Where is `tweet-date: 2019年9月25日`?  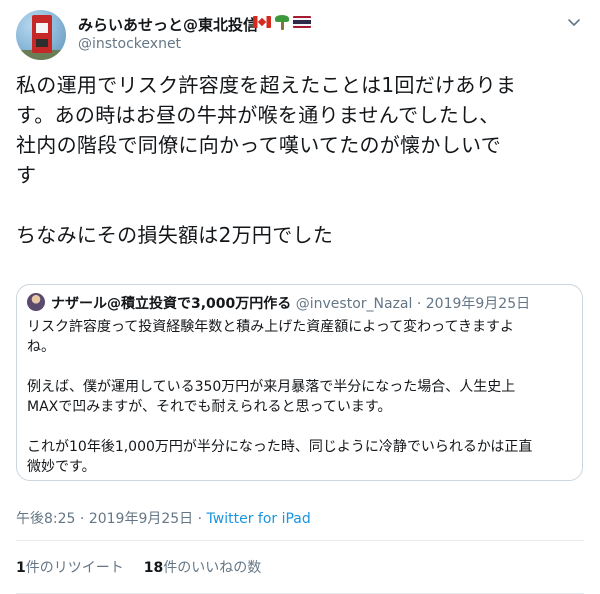
tweet-date: 2019年9月25日 is located at coordinates (141, 519).